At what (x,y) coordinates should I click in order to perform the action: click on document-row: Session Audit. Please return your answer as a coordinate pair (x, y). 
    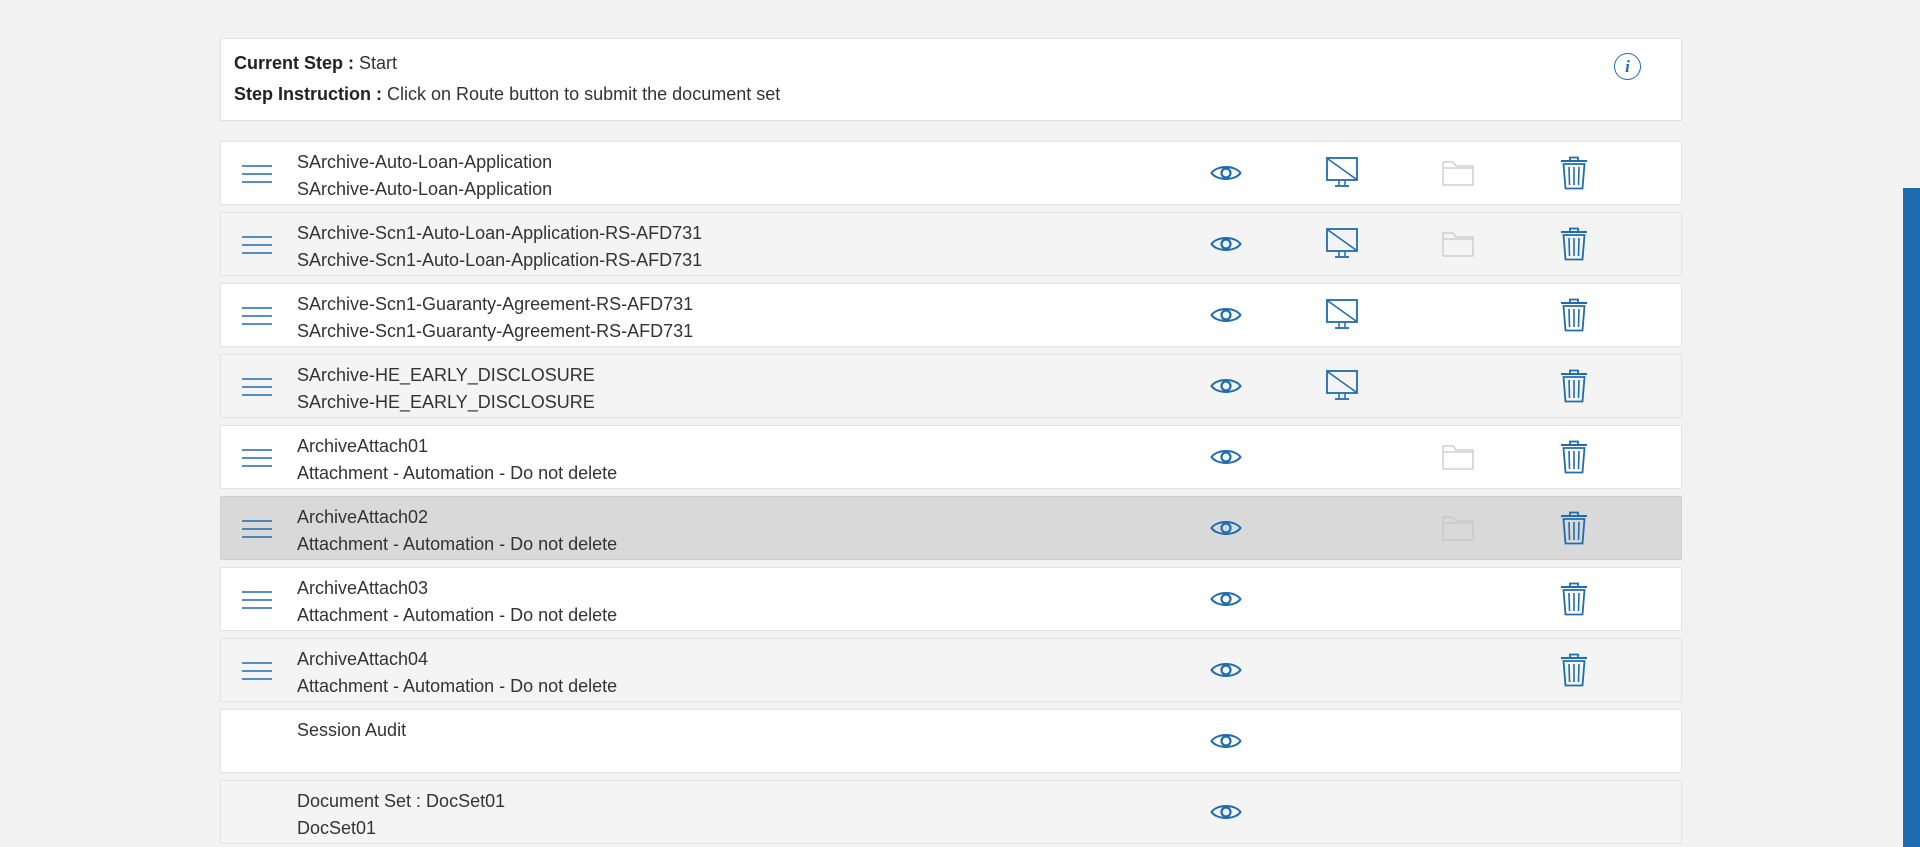
    Looking at the image, I should click on (951, 741).